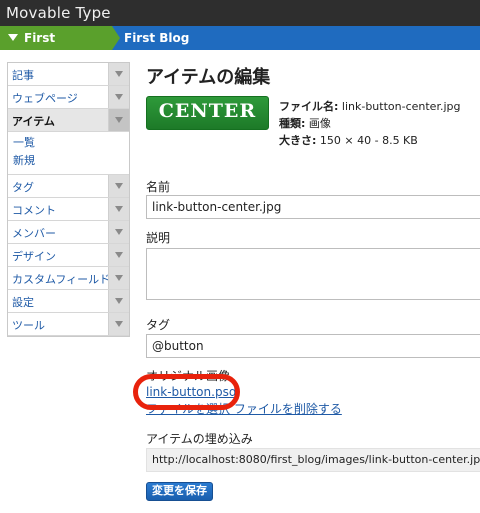  Describe the element at coordinates (68, 209) in the screenshot. I see `sidebar-item-comments: コメント` at that location.